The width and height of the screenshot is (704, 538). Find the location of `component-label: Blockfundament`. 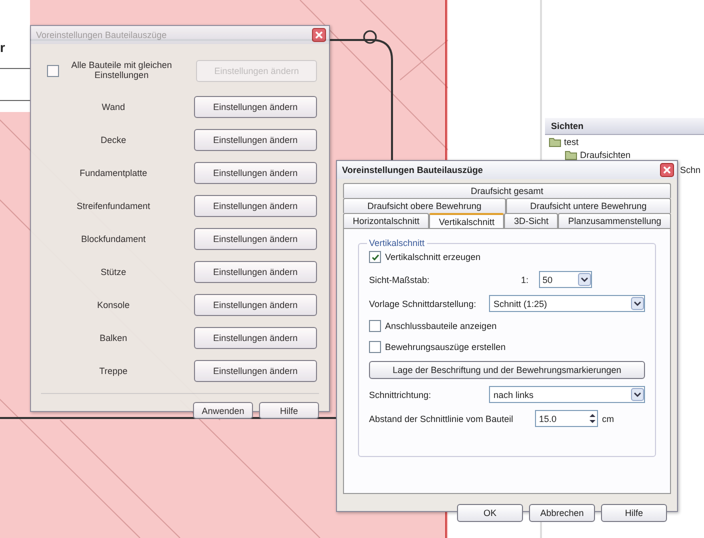

component-label: Blockfundament is located at coordinates (113, 239).